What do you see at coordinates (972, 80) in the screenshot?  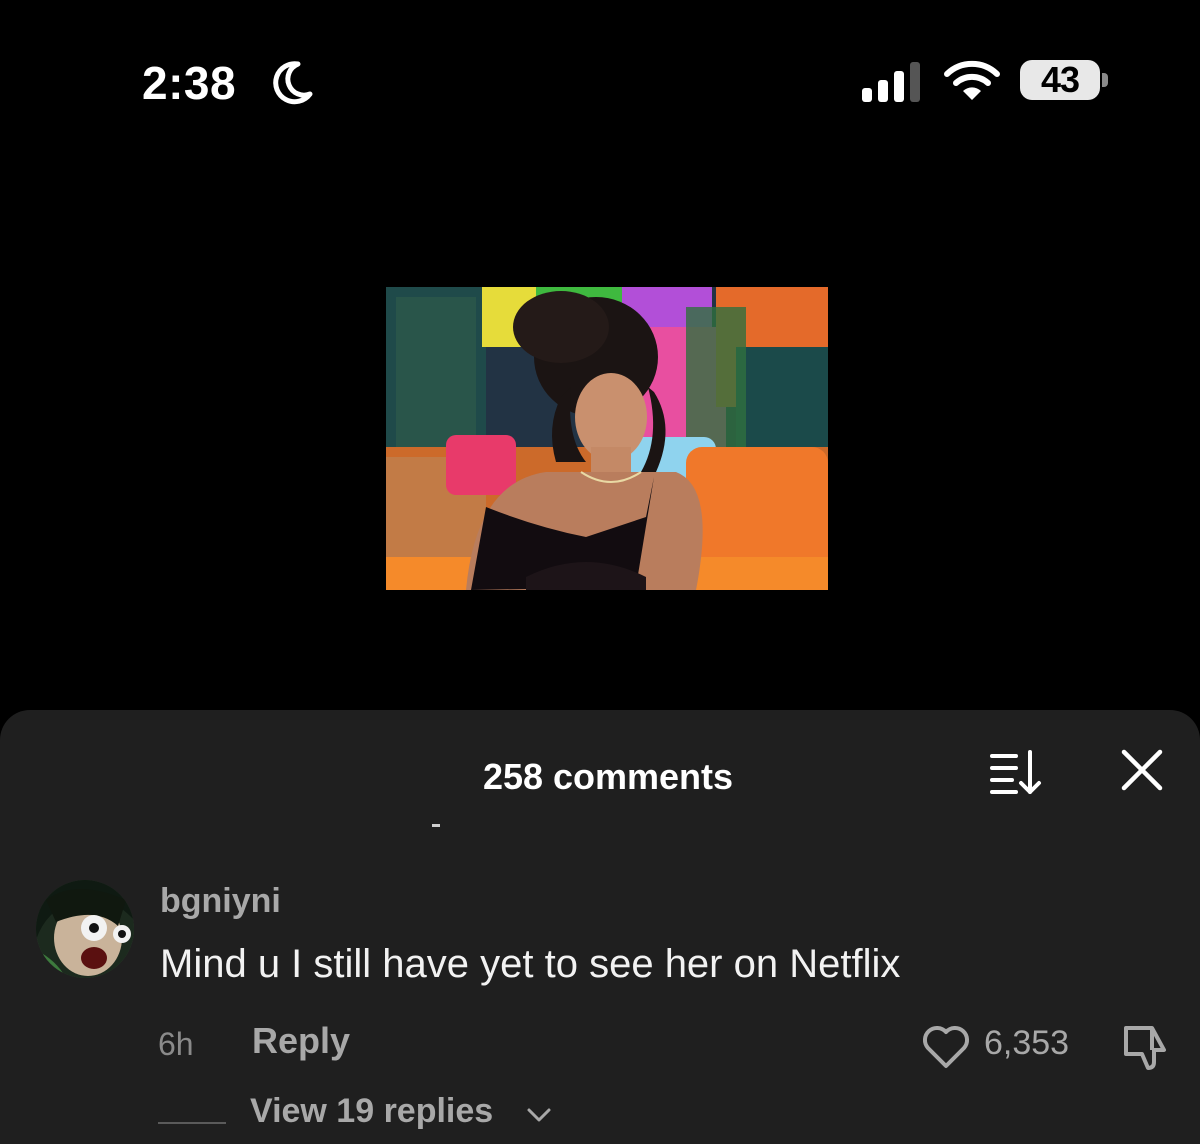 I see `wifi-icon` at bounding box center [972, 80].